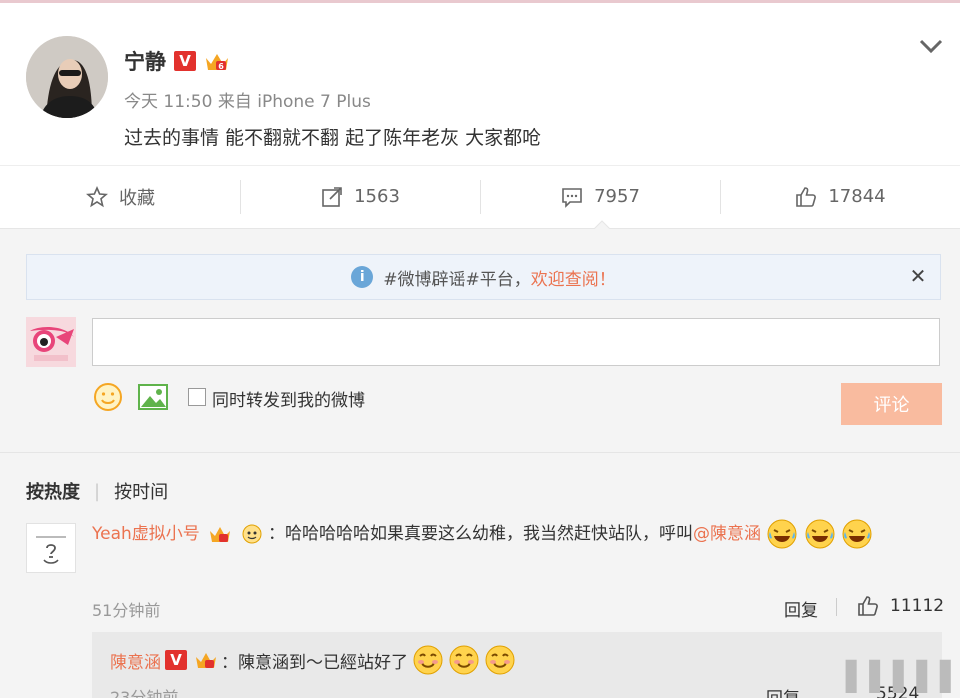 The width and height of the screenshot is (960, 698). Describe the element at coordinates (783, 691) in the screenshot. I see `sub-reply-button: 回复` at that location.